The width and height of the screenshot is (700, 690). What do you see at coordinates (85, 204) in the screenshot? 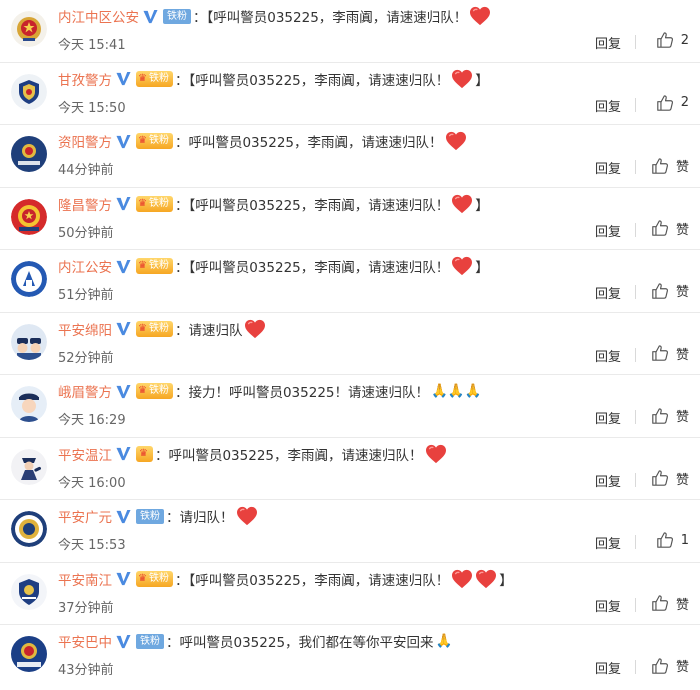
I see `username-link: 隆昌警方` at bounding box center [85, 204].